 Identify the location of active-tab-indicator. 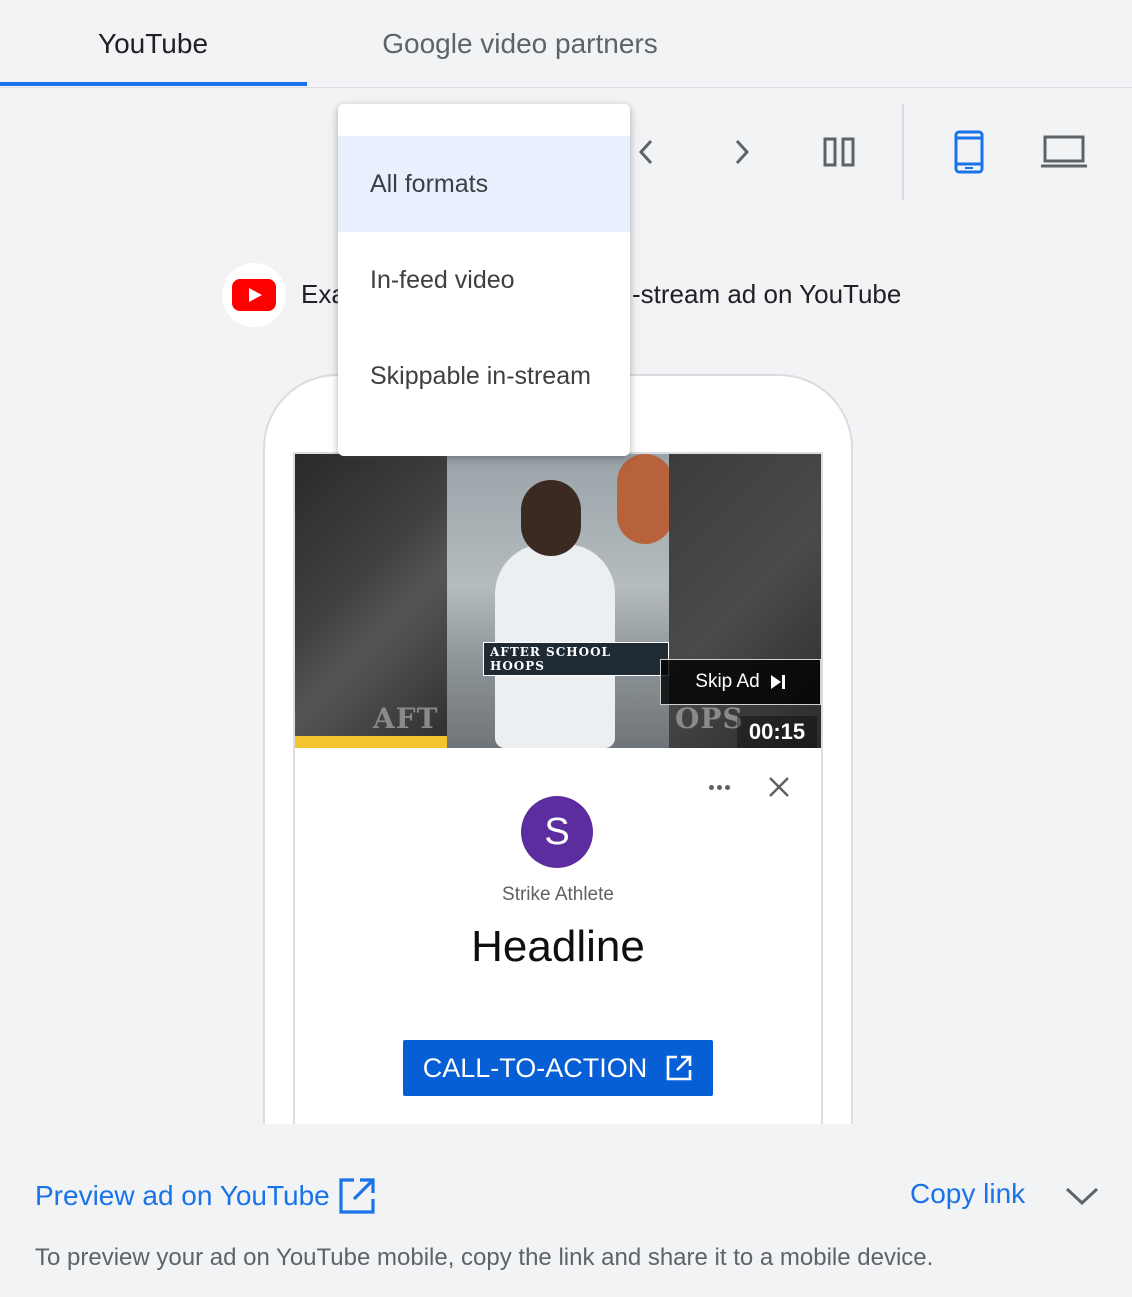
(153, 84).